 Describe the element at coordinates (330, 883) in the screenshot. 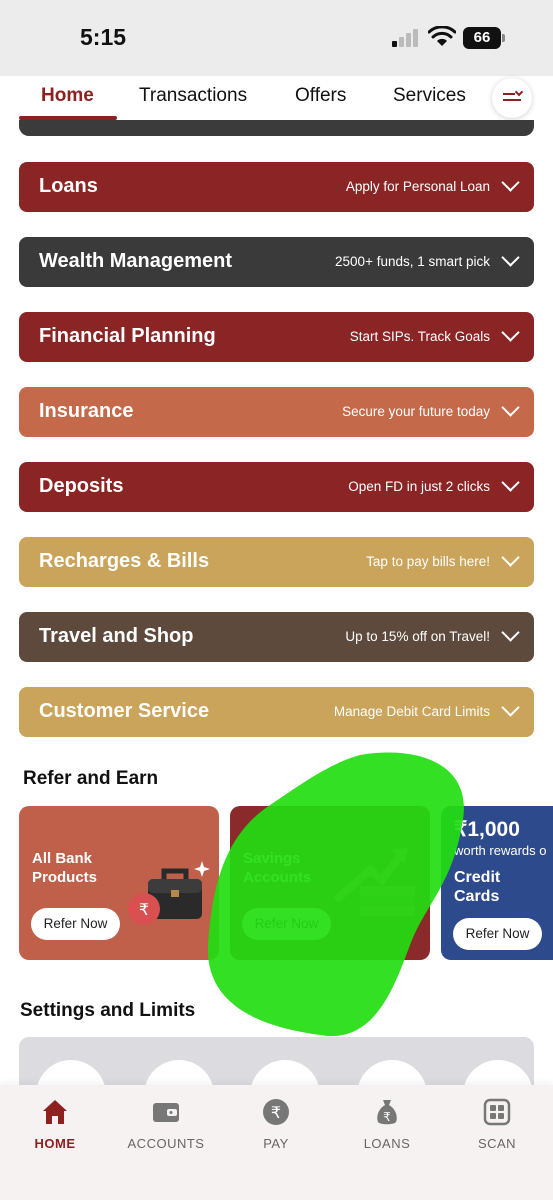

I see `refer-card-savings-accounts: Savings Accounts Refer Now` at that location.